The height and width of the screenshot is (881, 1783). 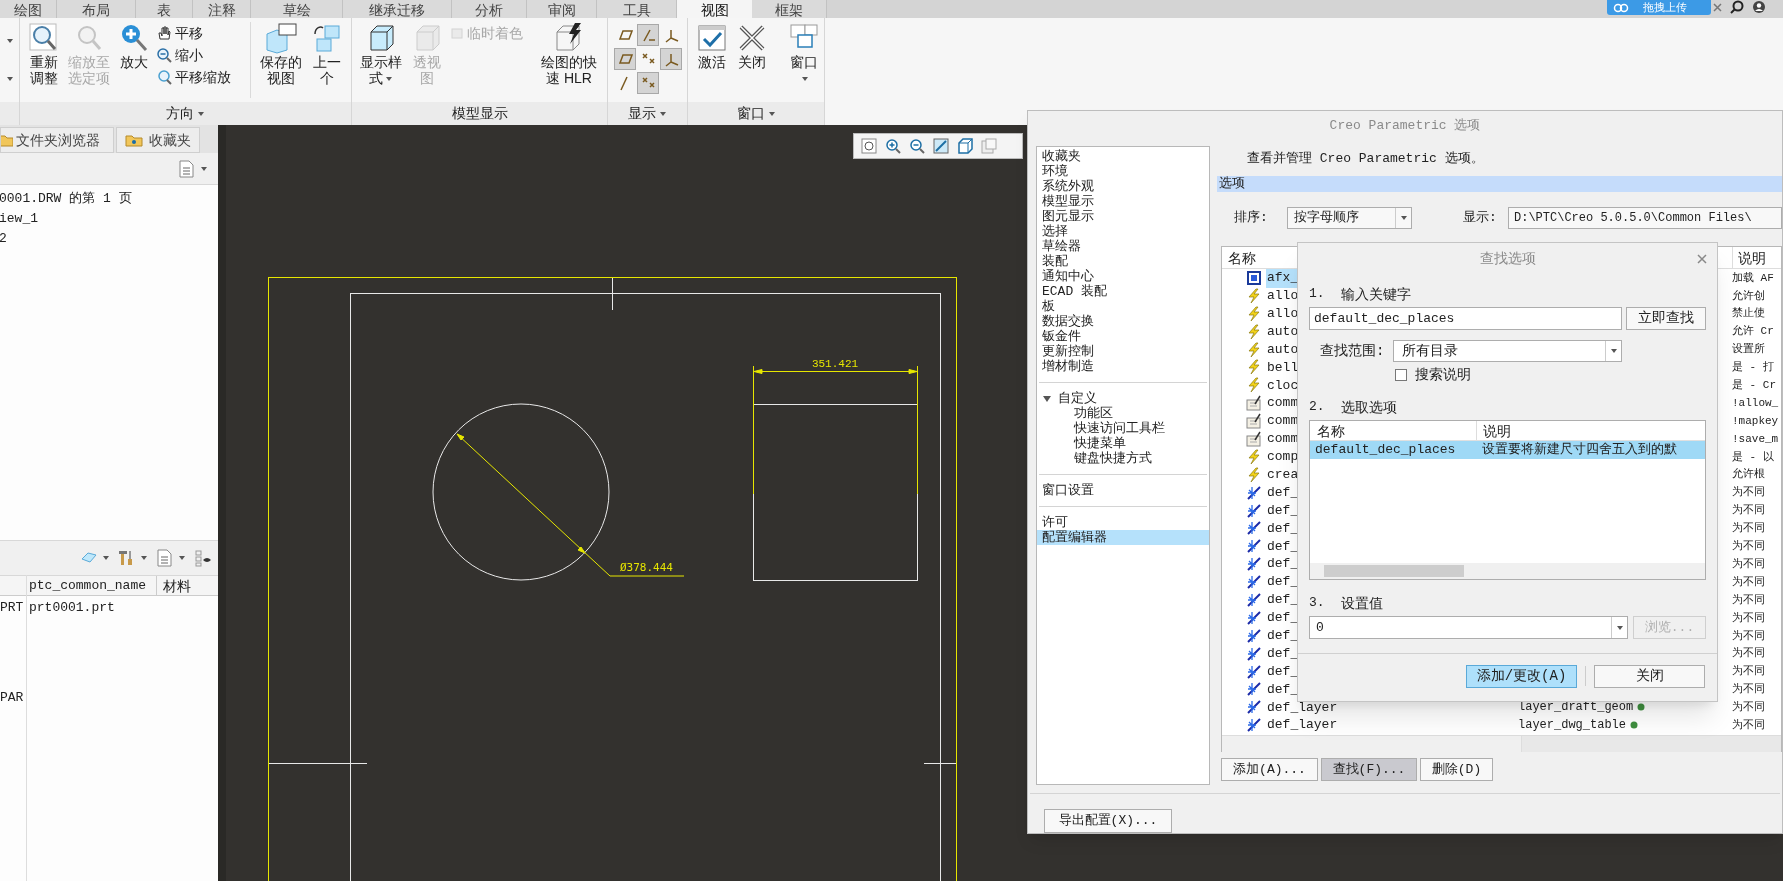 I want to click on ribbon-button: 绘图的快速 HLR, so click(x=569, y=54).